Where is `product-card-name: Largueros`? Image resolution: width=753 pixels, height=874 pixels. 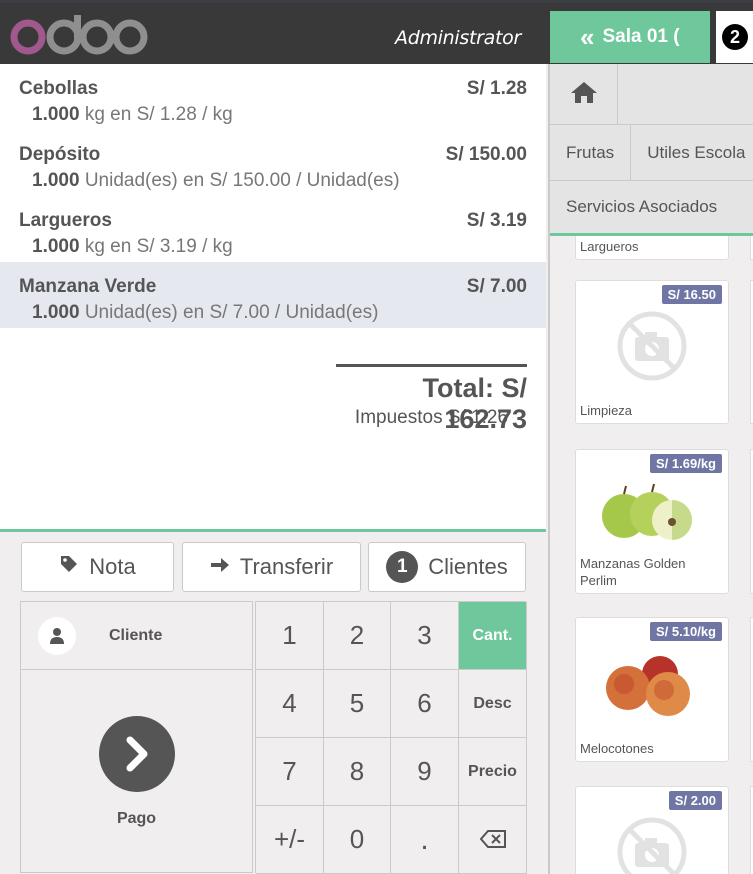
product-card-name: Largueros is located at coordinates (609, 247).